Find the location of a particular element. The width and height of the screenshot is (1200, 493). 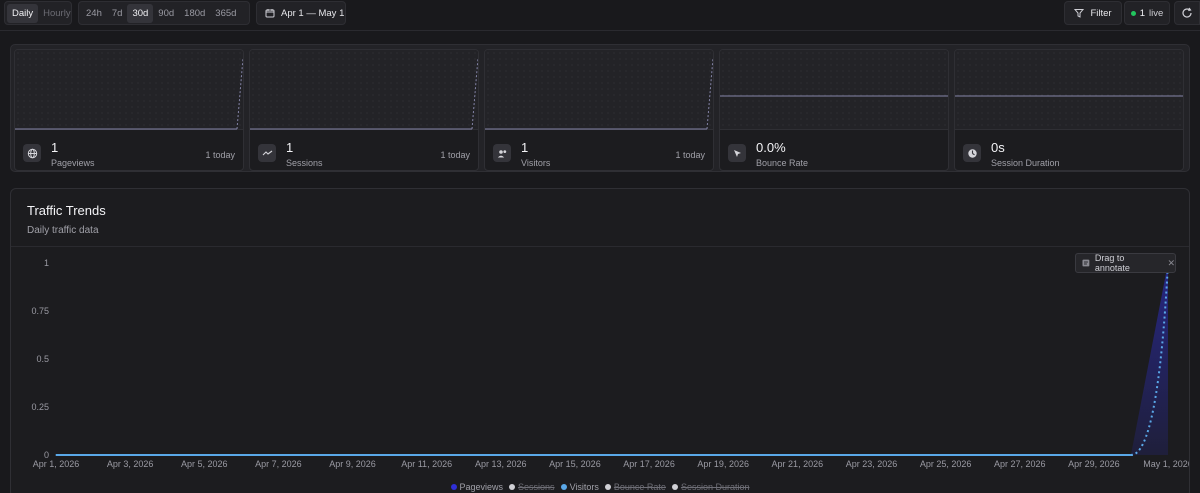

stat-card-pageviews: 1 Pageviews 1 today is located at coordinates (129, 110).